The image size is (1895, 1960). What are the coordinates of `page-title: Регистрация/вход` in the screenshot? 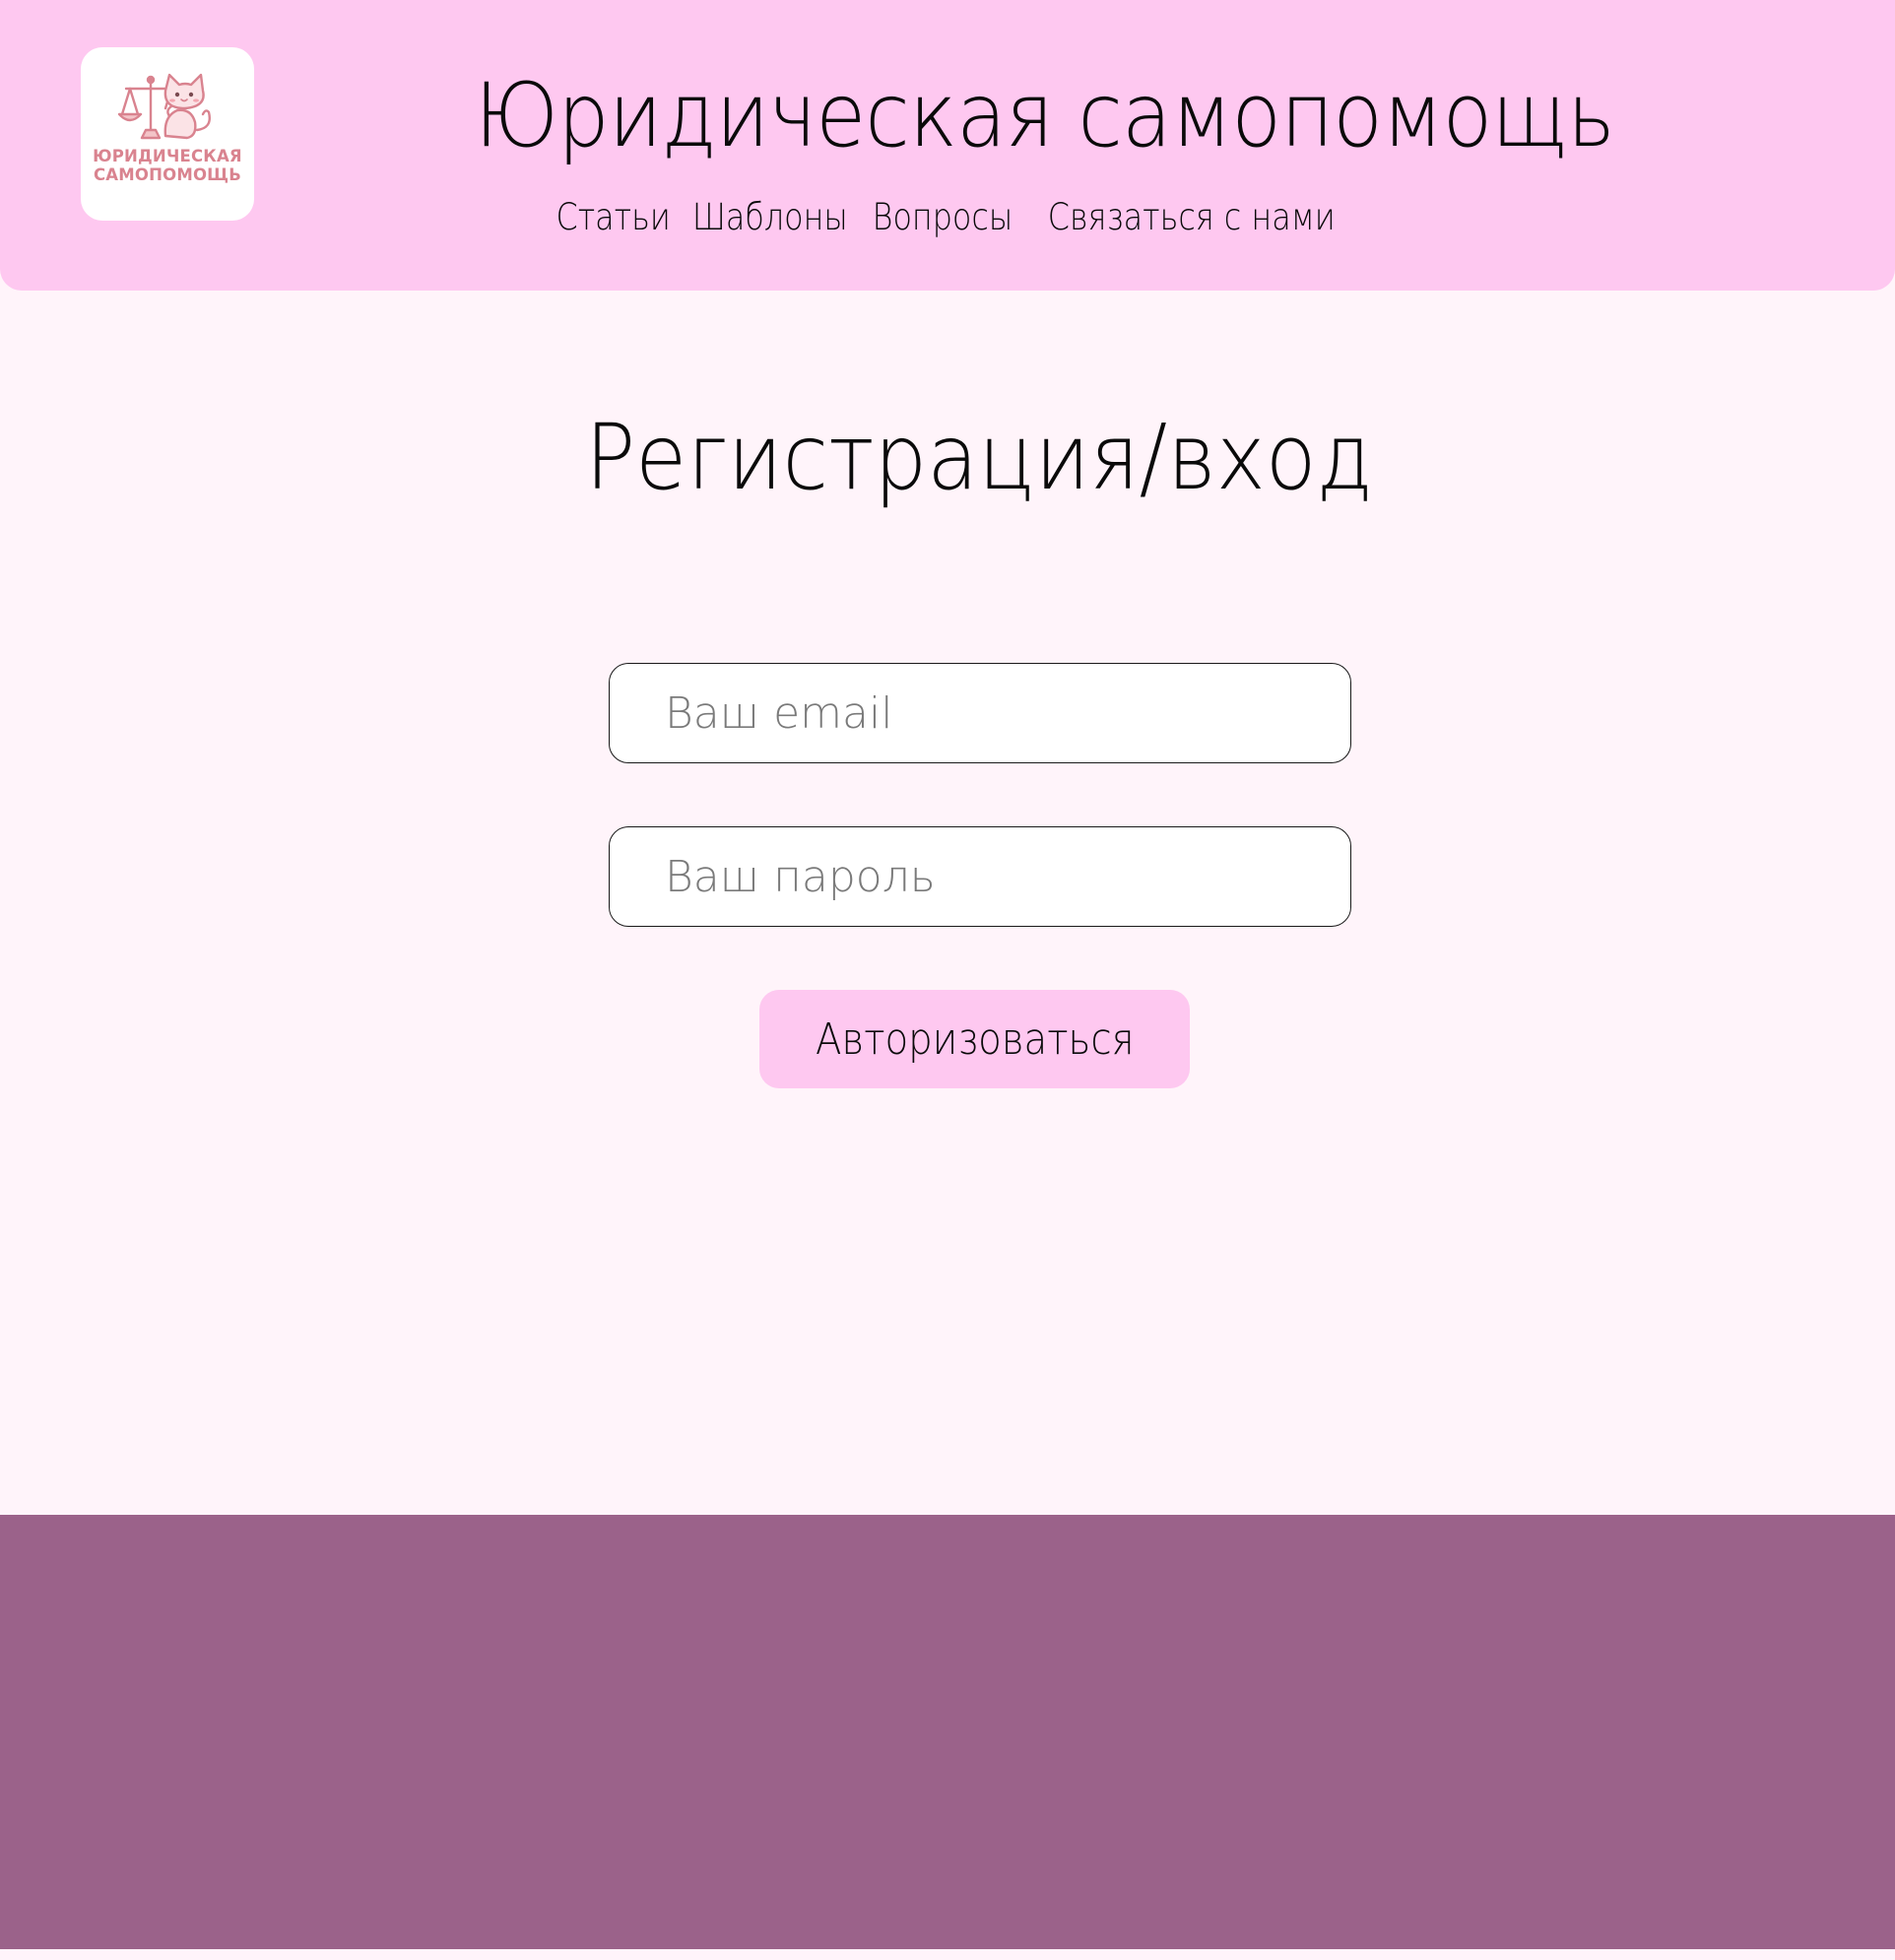 It's located at (979, 458).